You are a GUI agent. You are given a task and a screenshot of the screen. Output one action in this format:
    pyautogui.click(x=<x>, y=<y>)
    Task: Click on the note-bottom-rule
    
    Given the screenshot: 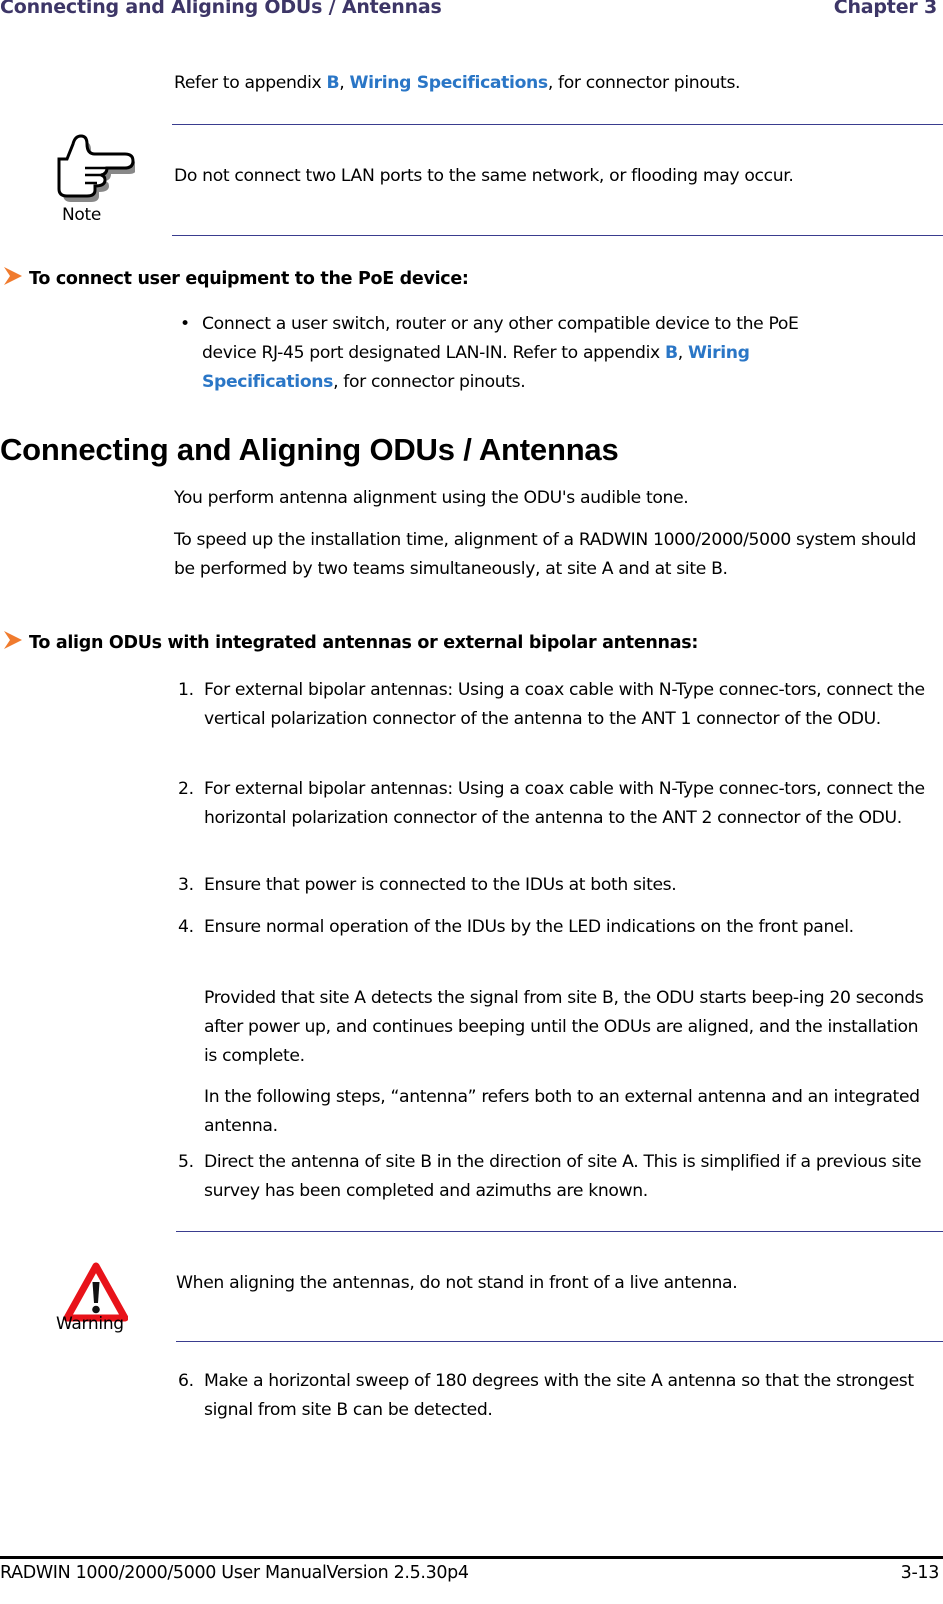 What is the action you would take?
    pyautogui.click(x=557, y=235)
    